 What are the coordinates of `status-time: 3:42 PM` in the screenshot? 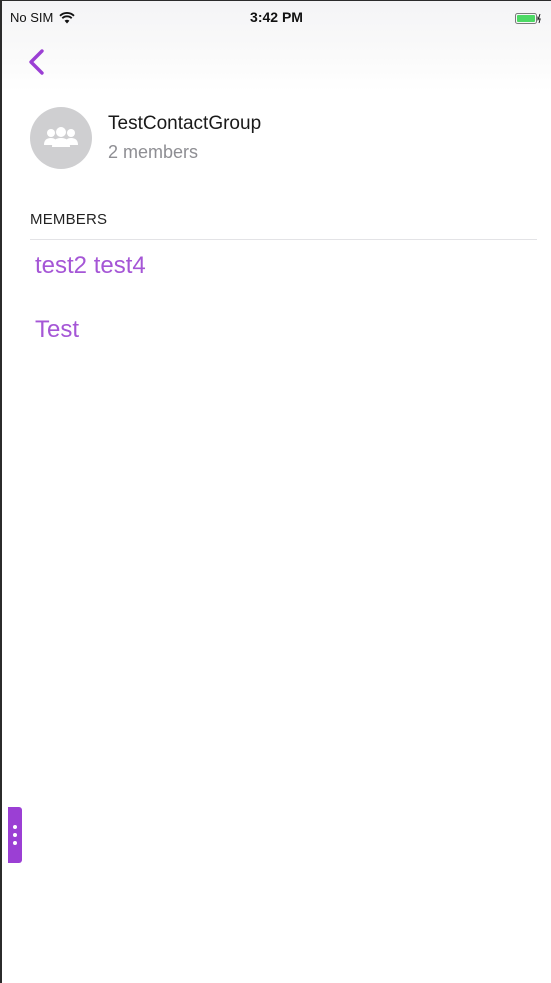 It's located at (276, 17).